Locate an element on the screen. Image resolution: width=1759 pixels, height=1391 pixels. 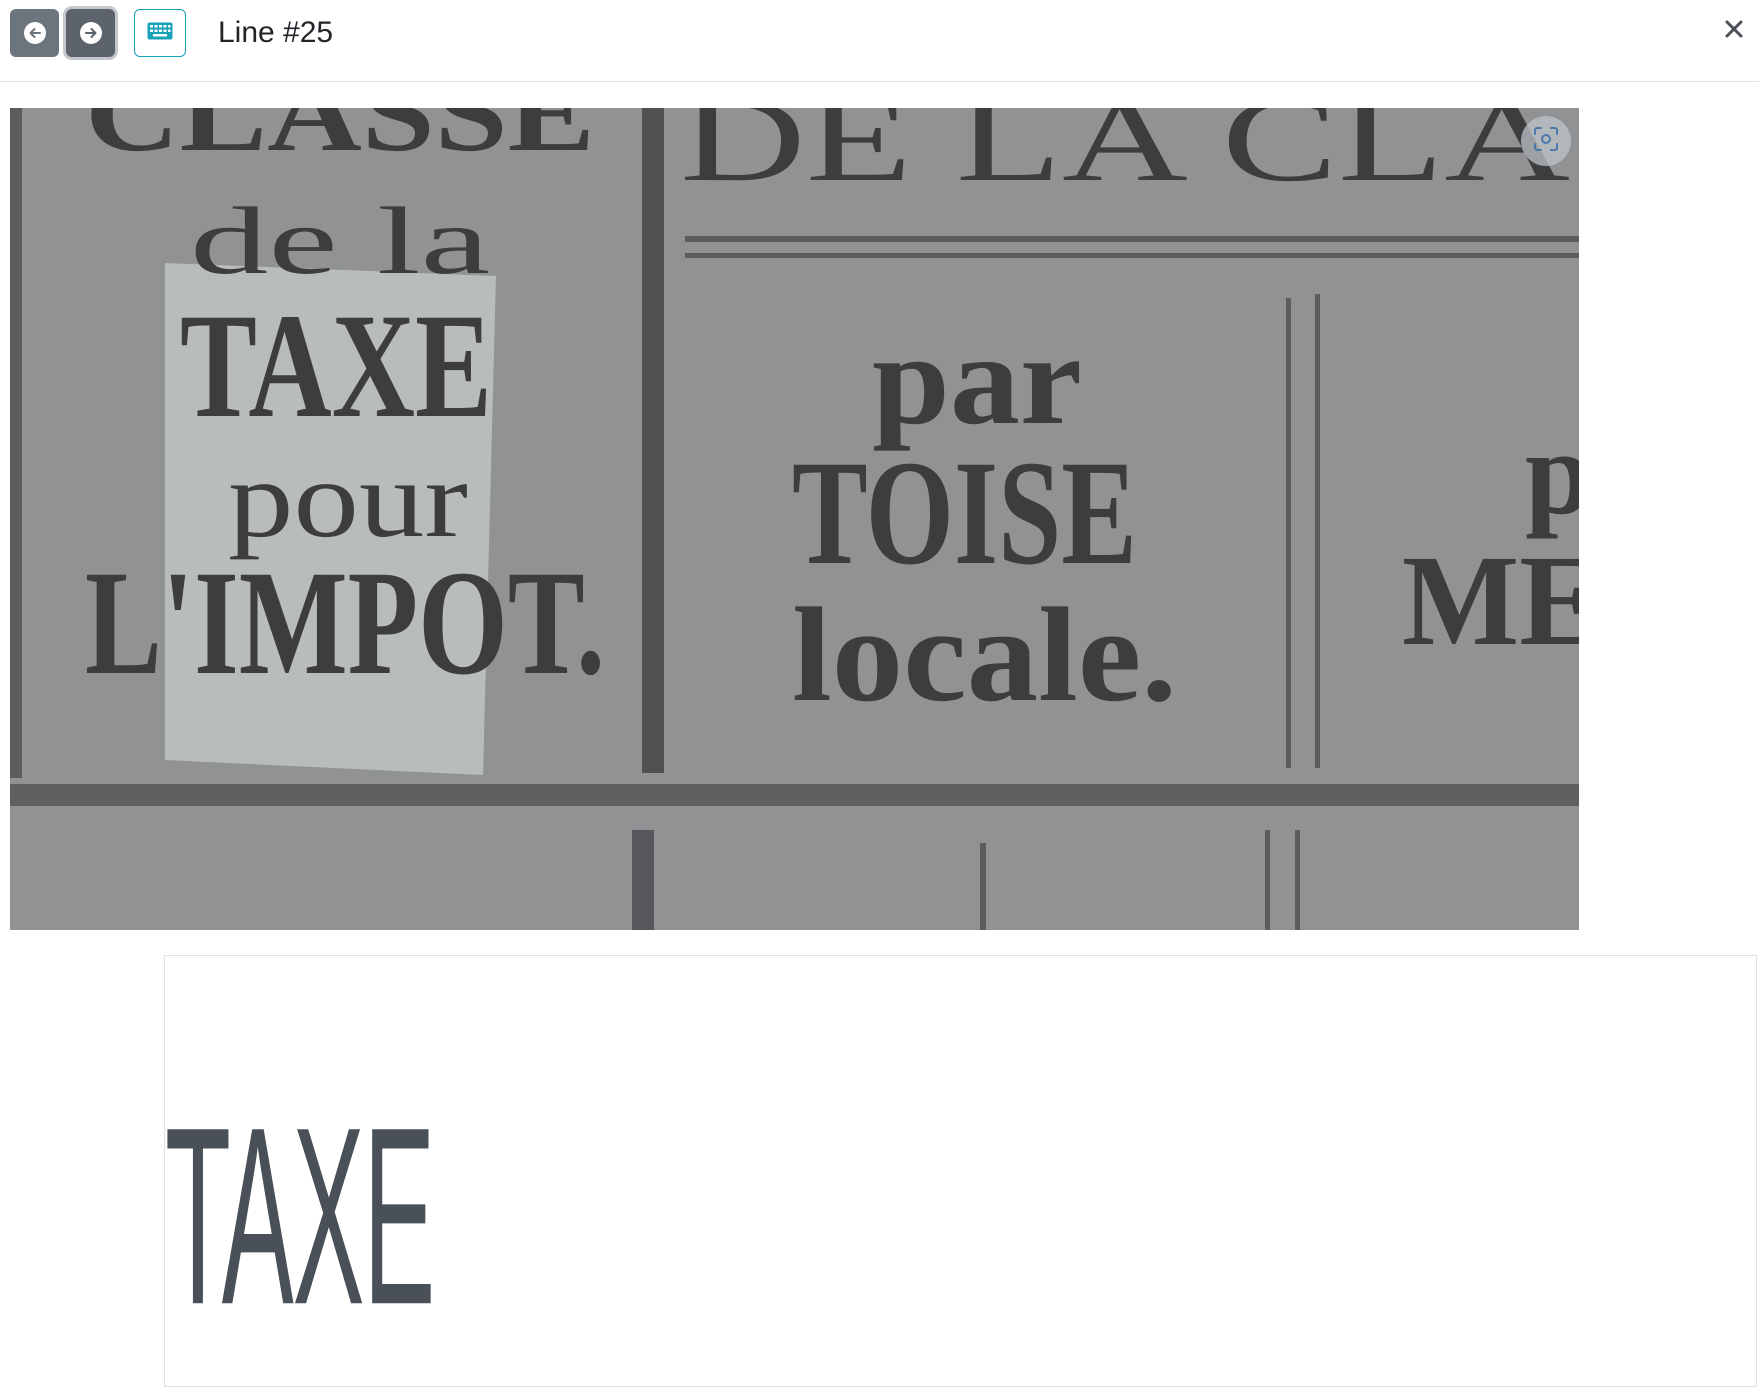
next-line-button is located at coordinates (90, 33).